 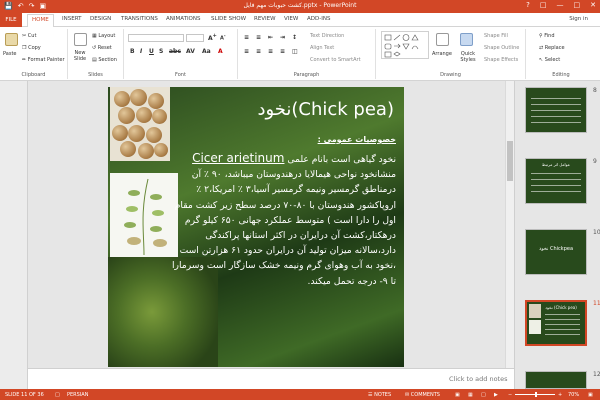 What do you see at coordinates (282, 51) in the screenshot?
I see `justify-icon: ≡` at bounding box center [282, 51].